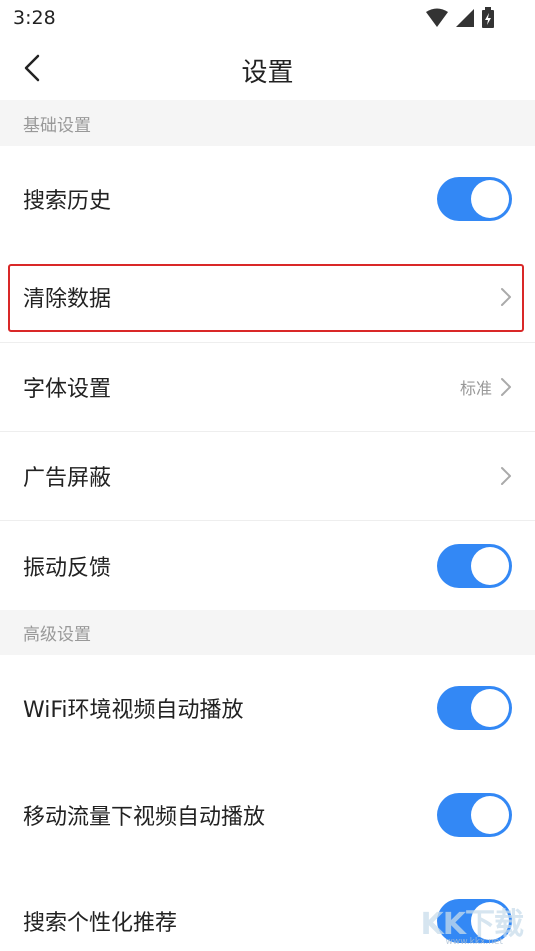 The width and height of the screenshot is (535, 951). I want to click on row-mobile-autoplay: 移动流量下视频自动播放, so click(267, 814).